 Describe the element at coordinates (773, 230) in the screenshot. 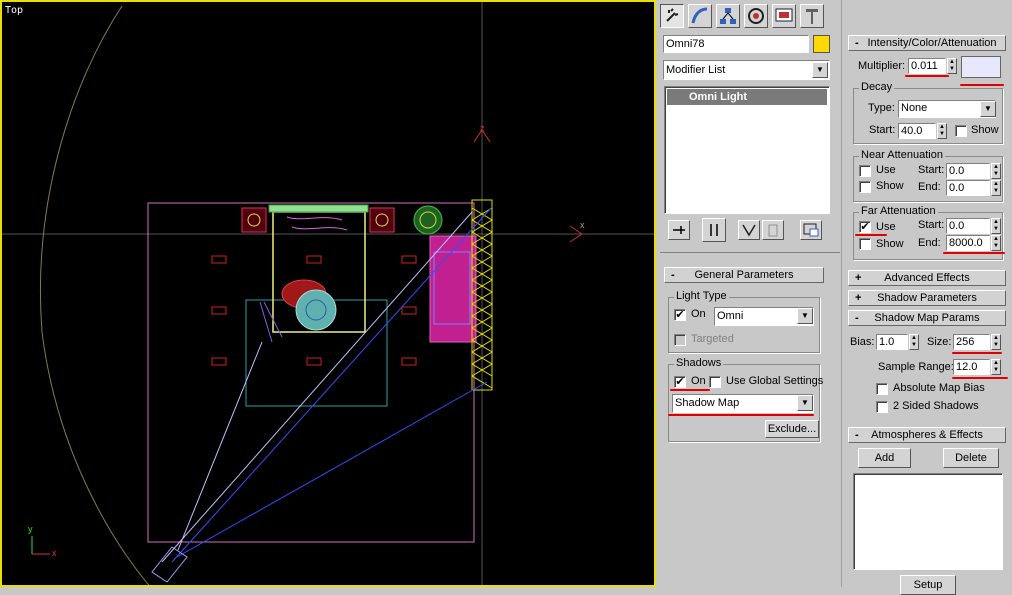

I see `remove-modifier-icon` at that location.